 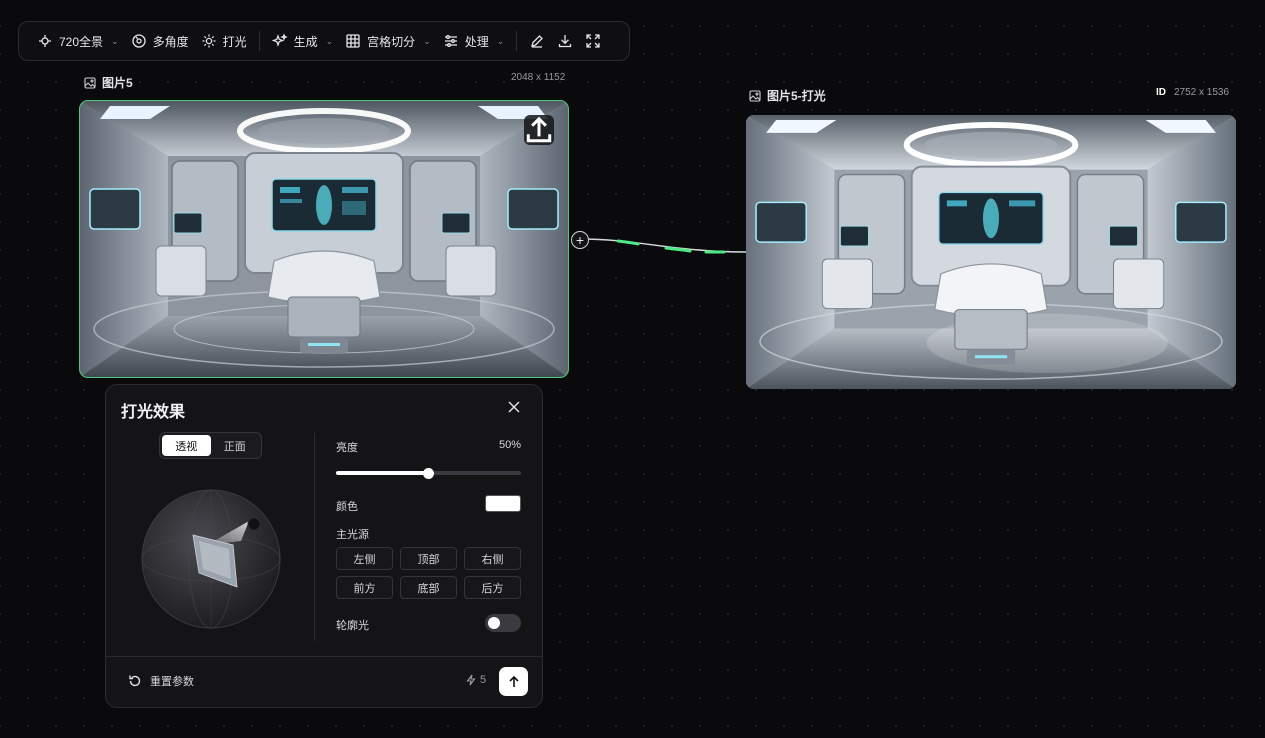 What do you see at coordinates (45, 41) in the screenshot?
I see `panorama-icon` at bounding box center [45, 41].